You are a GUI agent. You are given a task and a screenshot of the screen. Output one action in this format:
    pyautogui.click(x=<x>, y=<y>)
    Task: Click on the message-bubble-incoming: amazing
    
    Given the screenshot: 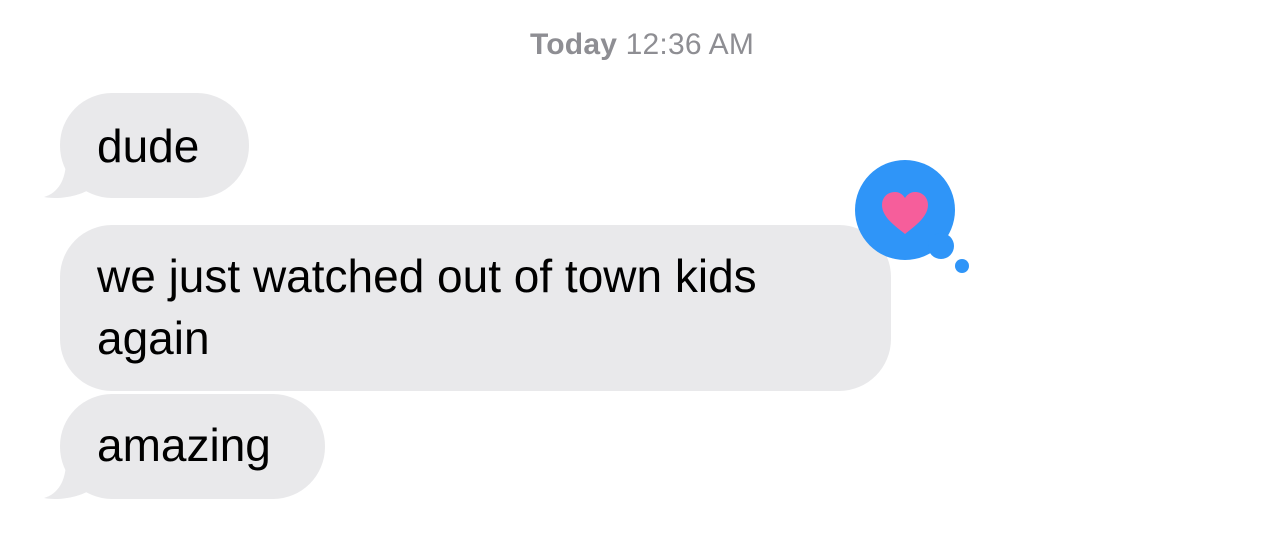 What is the action you would take?
    pyautogui.click(x=192, y=446)
    